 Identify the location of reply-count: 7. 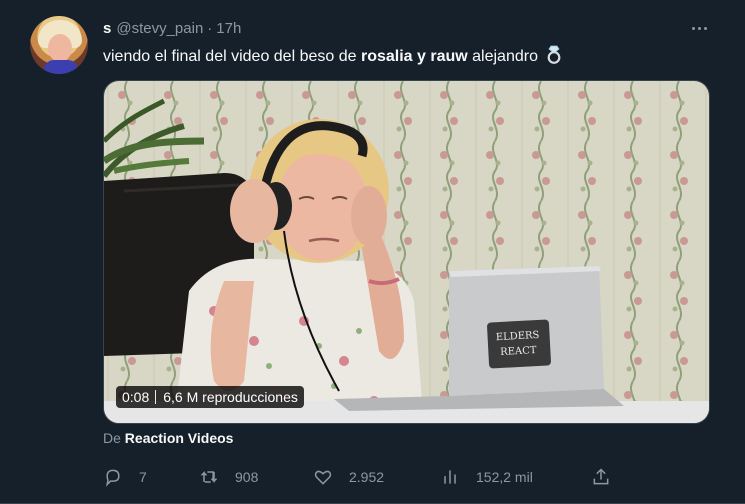
(143, 477).